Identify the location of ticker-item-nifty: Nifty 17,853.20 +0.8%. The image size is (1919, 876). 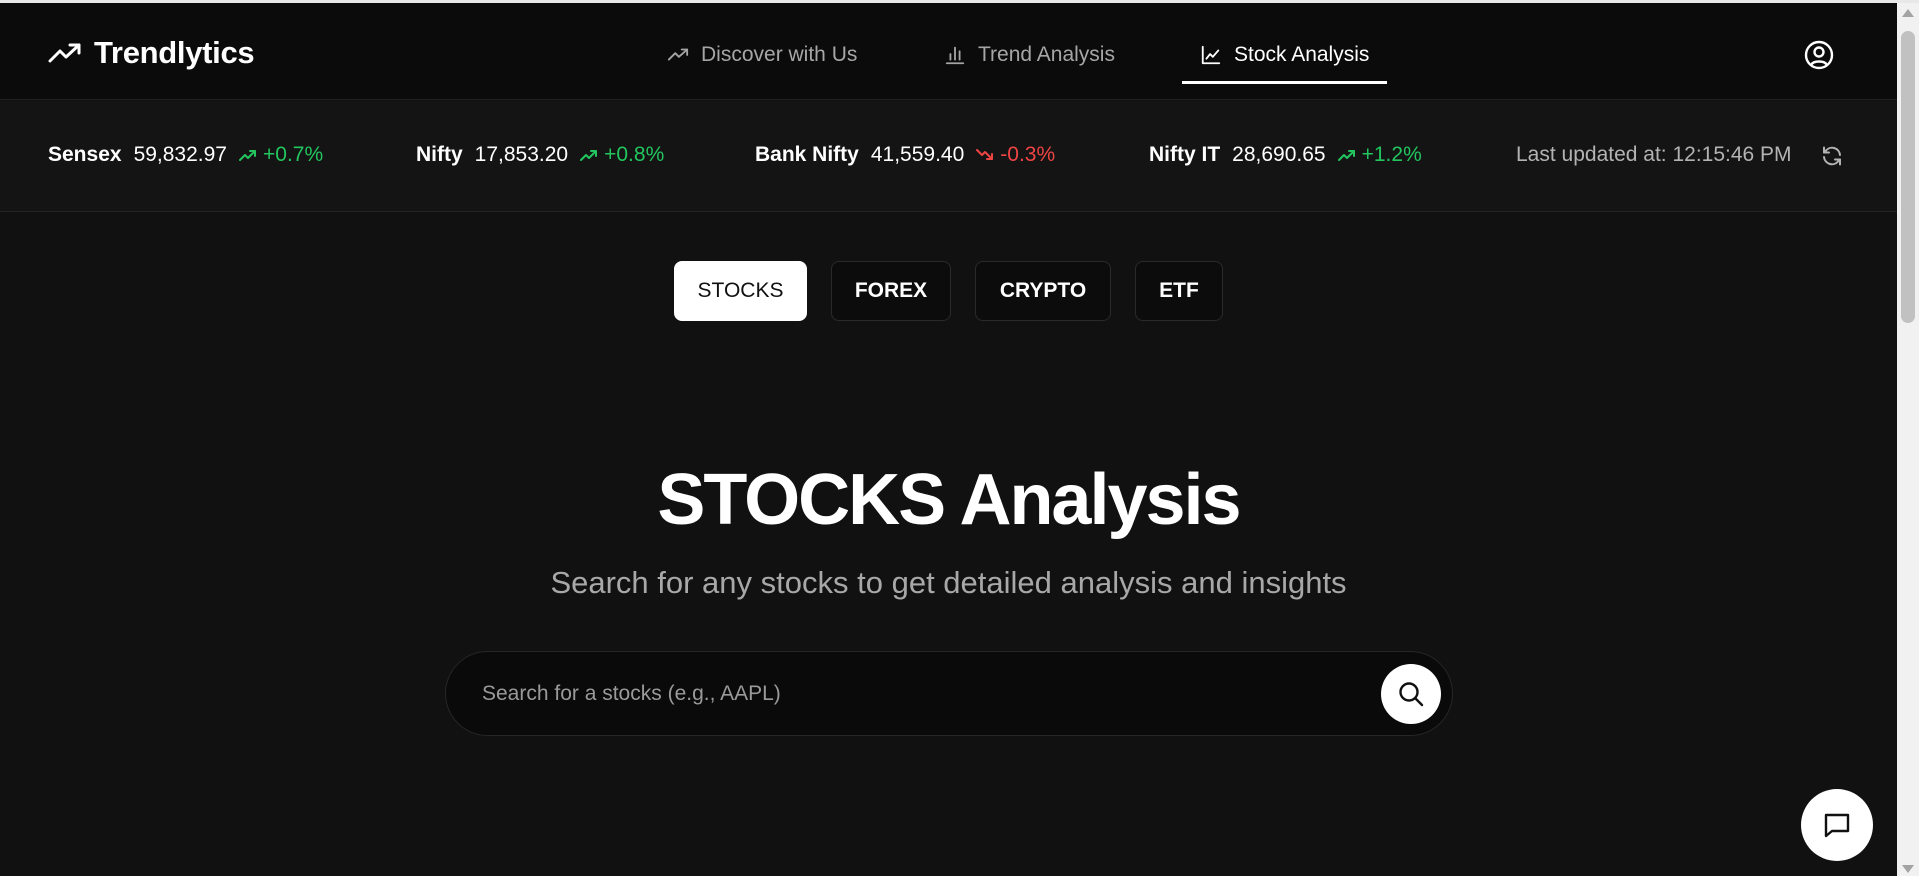
(540, 155).